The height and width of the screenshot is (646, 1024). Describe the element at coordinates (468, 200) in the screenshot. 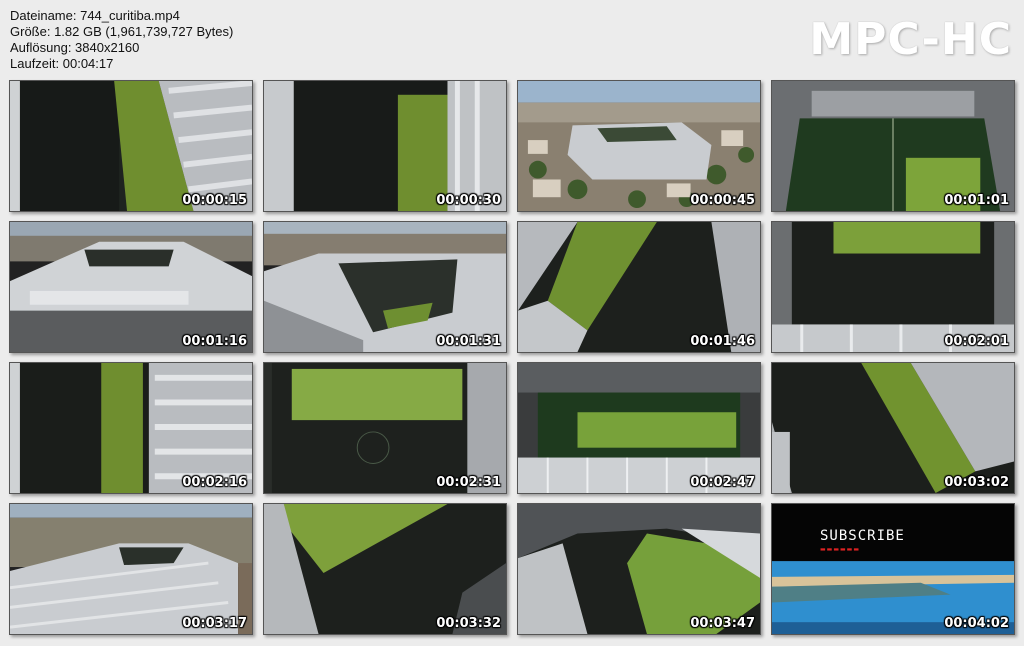

I see `timestamp-label: 00:00:30` at that location.